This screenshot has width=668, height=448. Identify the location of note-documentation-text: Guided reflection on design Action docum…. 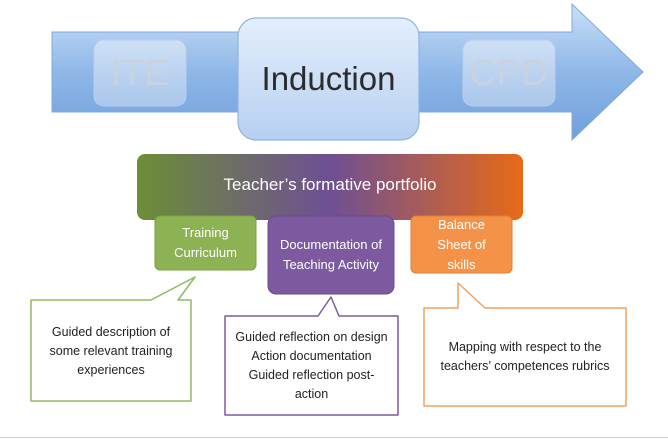
(311, 365).